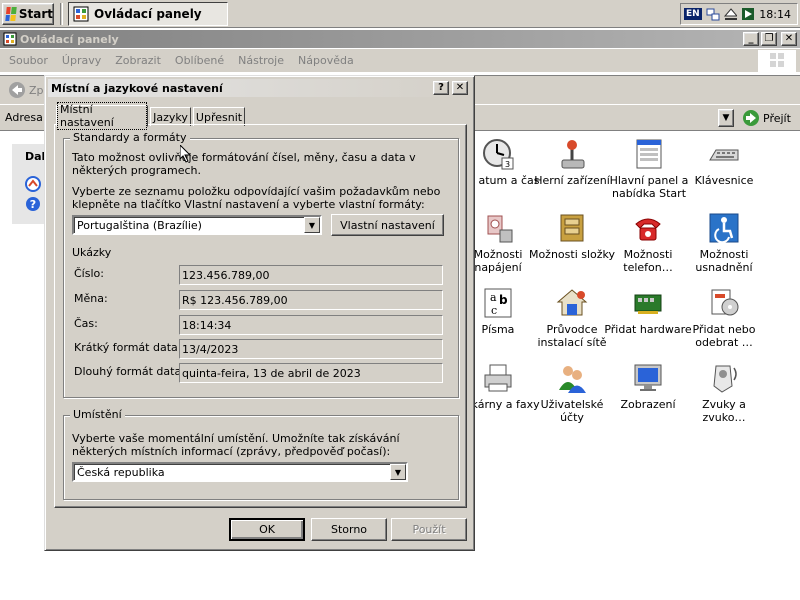 The width and height of the screenshot is (800, 600). What do you see at coordinates (751, 118) in the screenshot?
I see `go-arrow-icon` at bounding box center [751, 118].